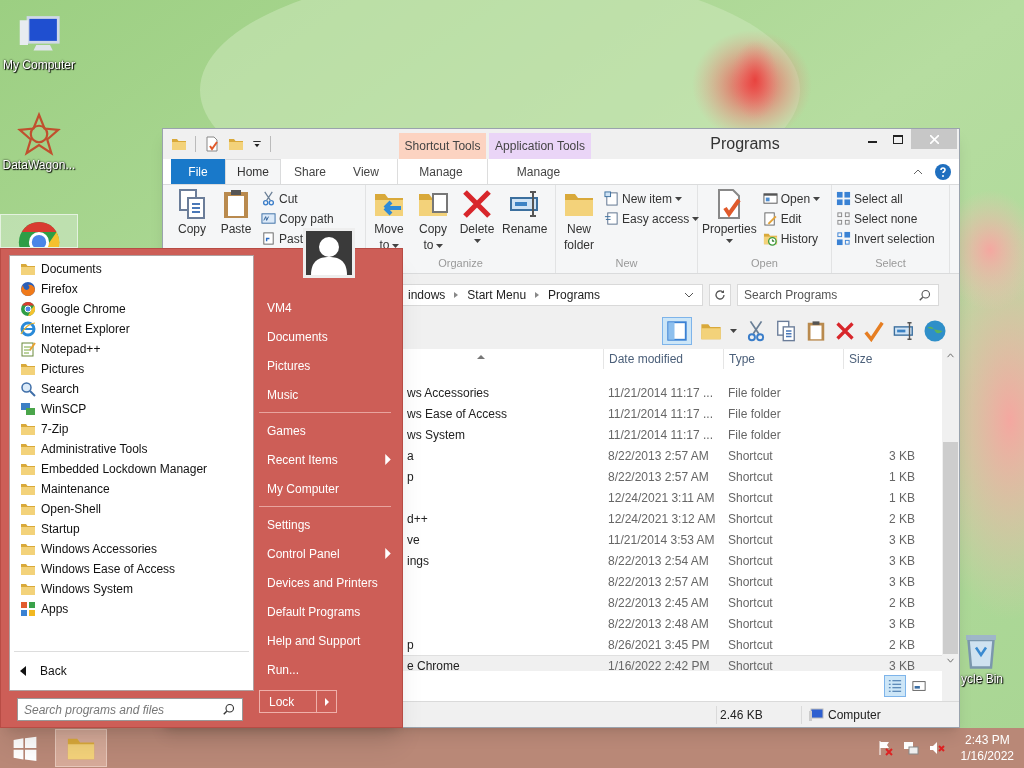 This screenshot has width=1024, height=768. What do you see at coordinates (885, 238) in the screenshot?
I see `ribbon-button: Invert selection` at bounding box center [885, 238].